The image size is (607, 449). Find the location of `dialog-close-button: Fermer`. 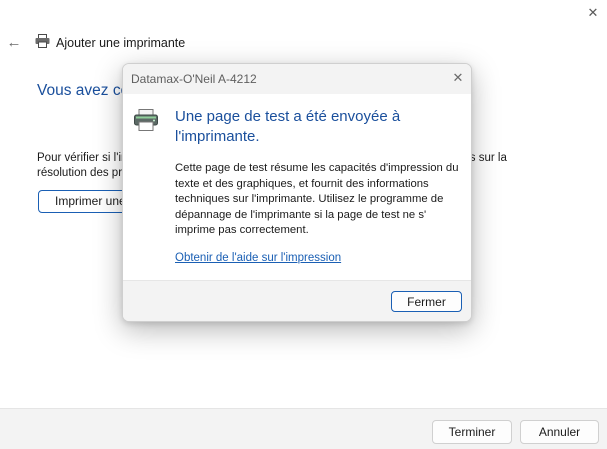

dialog-close-button: Fermer is located at coordinates (426, 301).